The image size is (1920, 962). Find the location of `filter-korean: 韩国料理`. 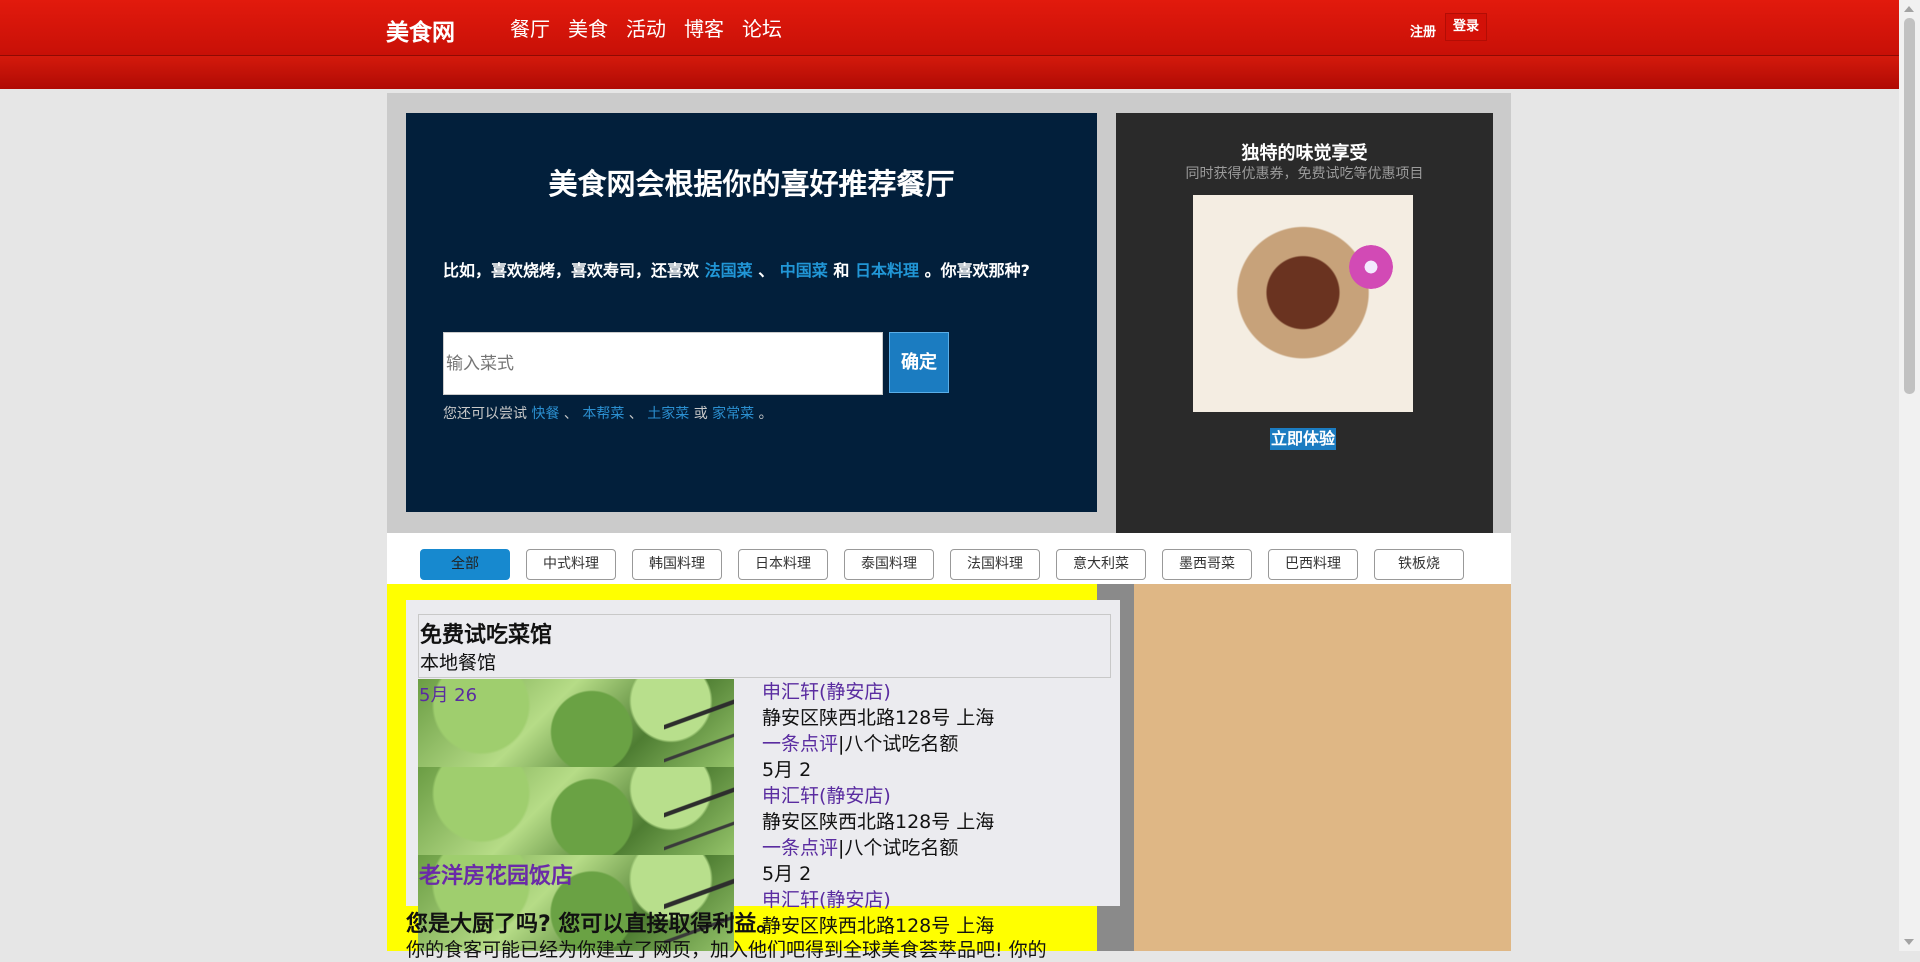

filter-korean: 韩国料理 is located at coordinates (677, 564).